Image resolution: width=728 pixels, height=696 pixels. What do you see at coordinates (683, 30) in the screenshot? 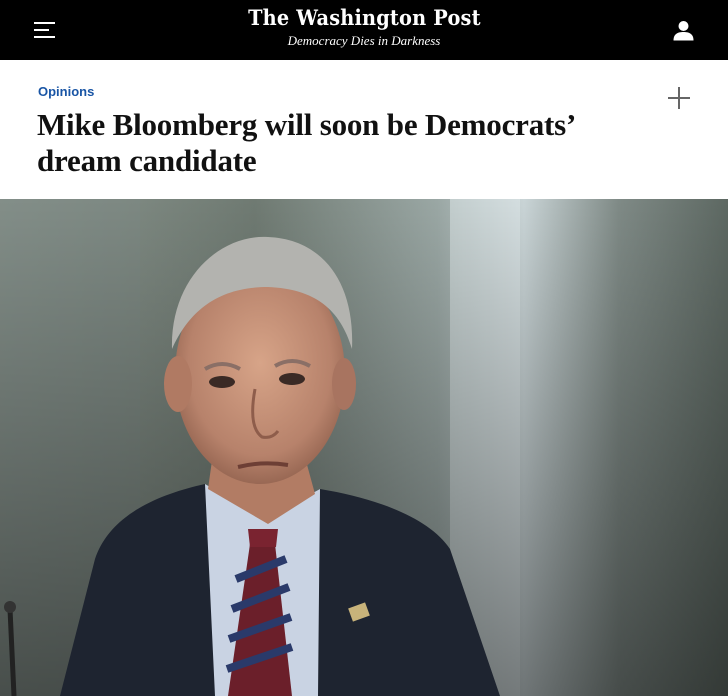
I see `user-icon` at bounding box center [683, 30].